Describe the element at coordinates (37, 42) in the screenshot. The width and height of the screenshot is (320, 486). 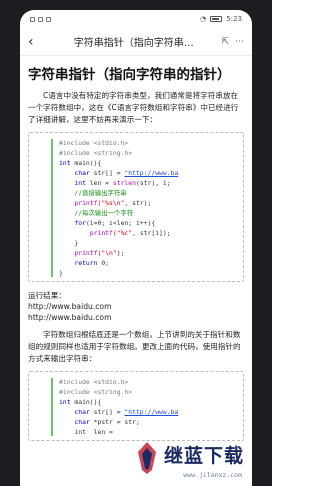
I see `back-icon: ‹` at that location.